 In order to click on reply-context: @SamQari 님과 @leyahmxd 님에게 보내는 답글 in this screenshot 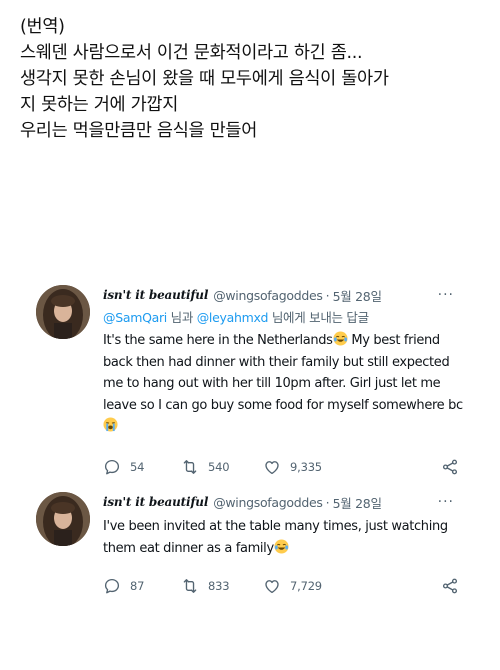, I will do `click(285, 318)`.